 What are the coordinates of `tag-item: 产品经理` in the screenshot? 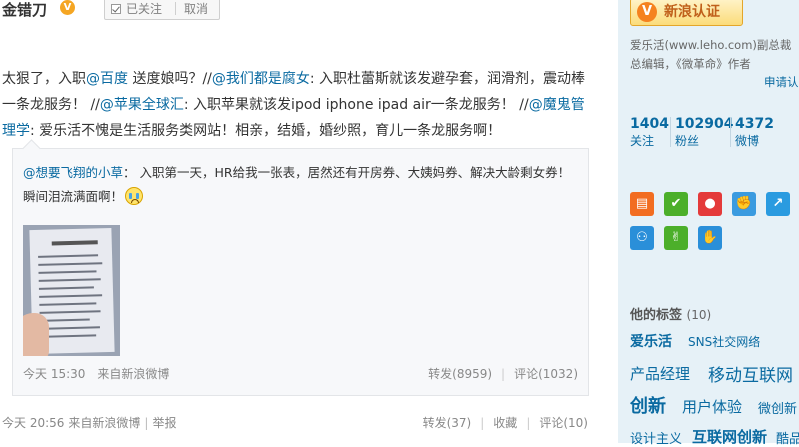 It's located at (660, 373).